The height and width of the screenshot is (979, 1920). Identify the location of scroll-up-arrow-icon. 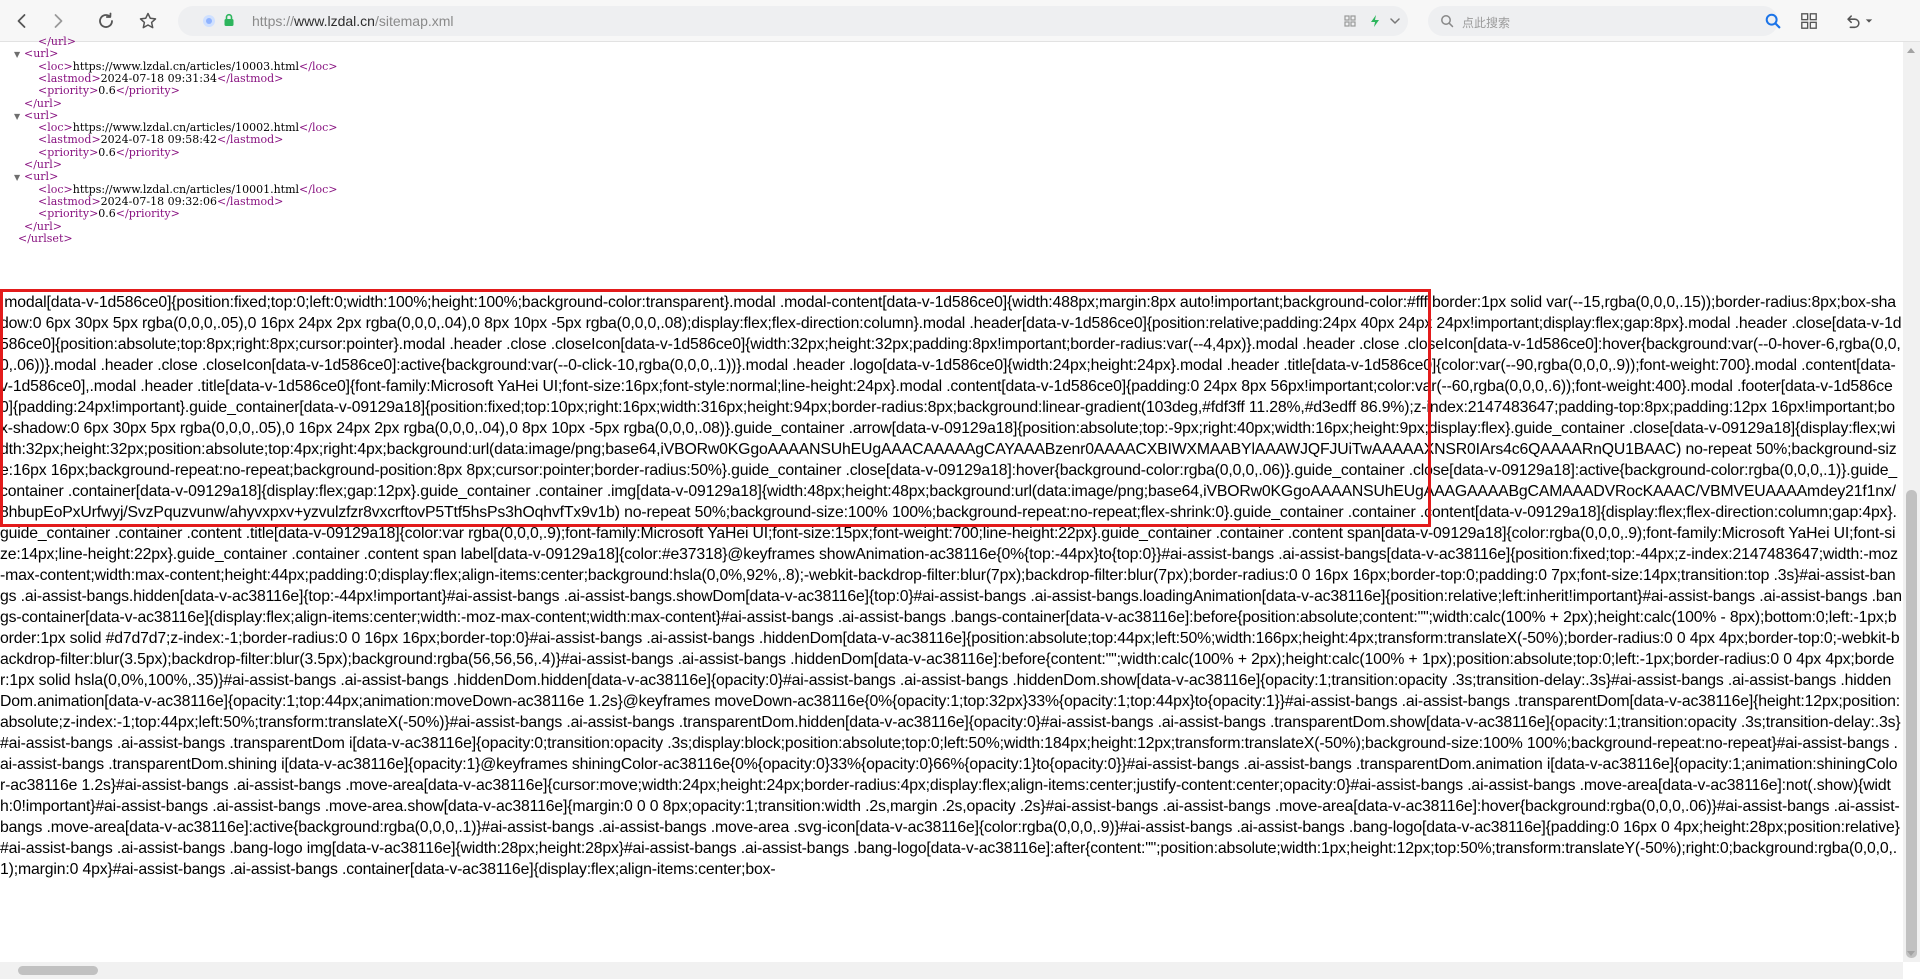
(1911, 50).